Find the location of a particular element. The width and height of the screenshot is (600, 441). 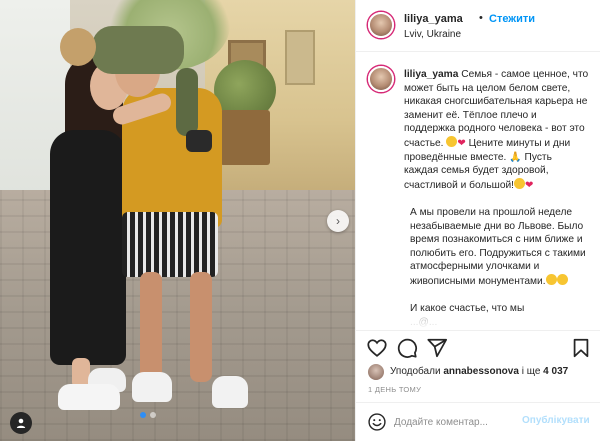

post-header: liliya_yama • Стежити Lviv, Ukraine is located at coordinates (478, 26).